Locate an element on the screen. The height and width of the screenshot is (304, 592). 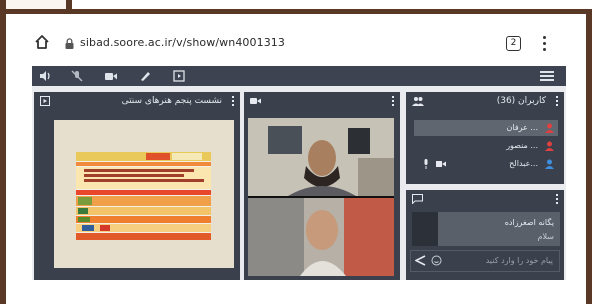
screen-share-icon is located at coordinates (179, 76).